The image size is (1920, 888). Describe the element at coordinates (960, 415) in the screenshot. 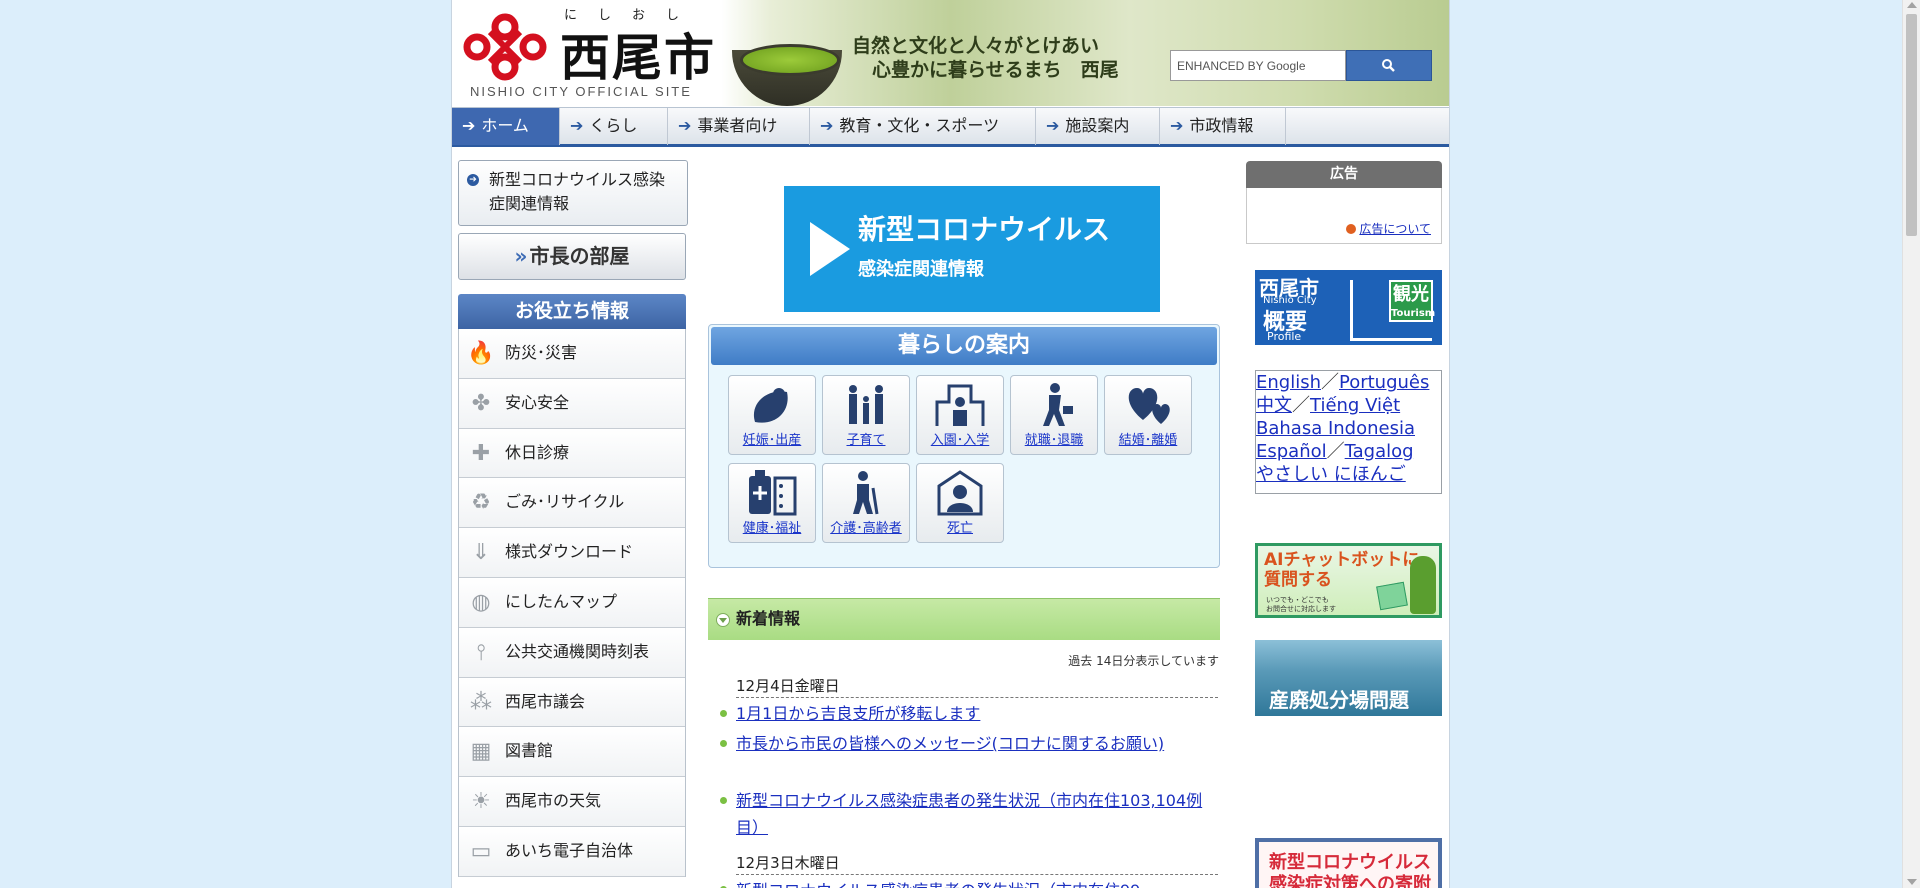

I see `tile-school: 入園･入学` at that location.